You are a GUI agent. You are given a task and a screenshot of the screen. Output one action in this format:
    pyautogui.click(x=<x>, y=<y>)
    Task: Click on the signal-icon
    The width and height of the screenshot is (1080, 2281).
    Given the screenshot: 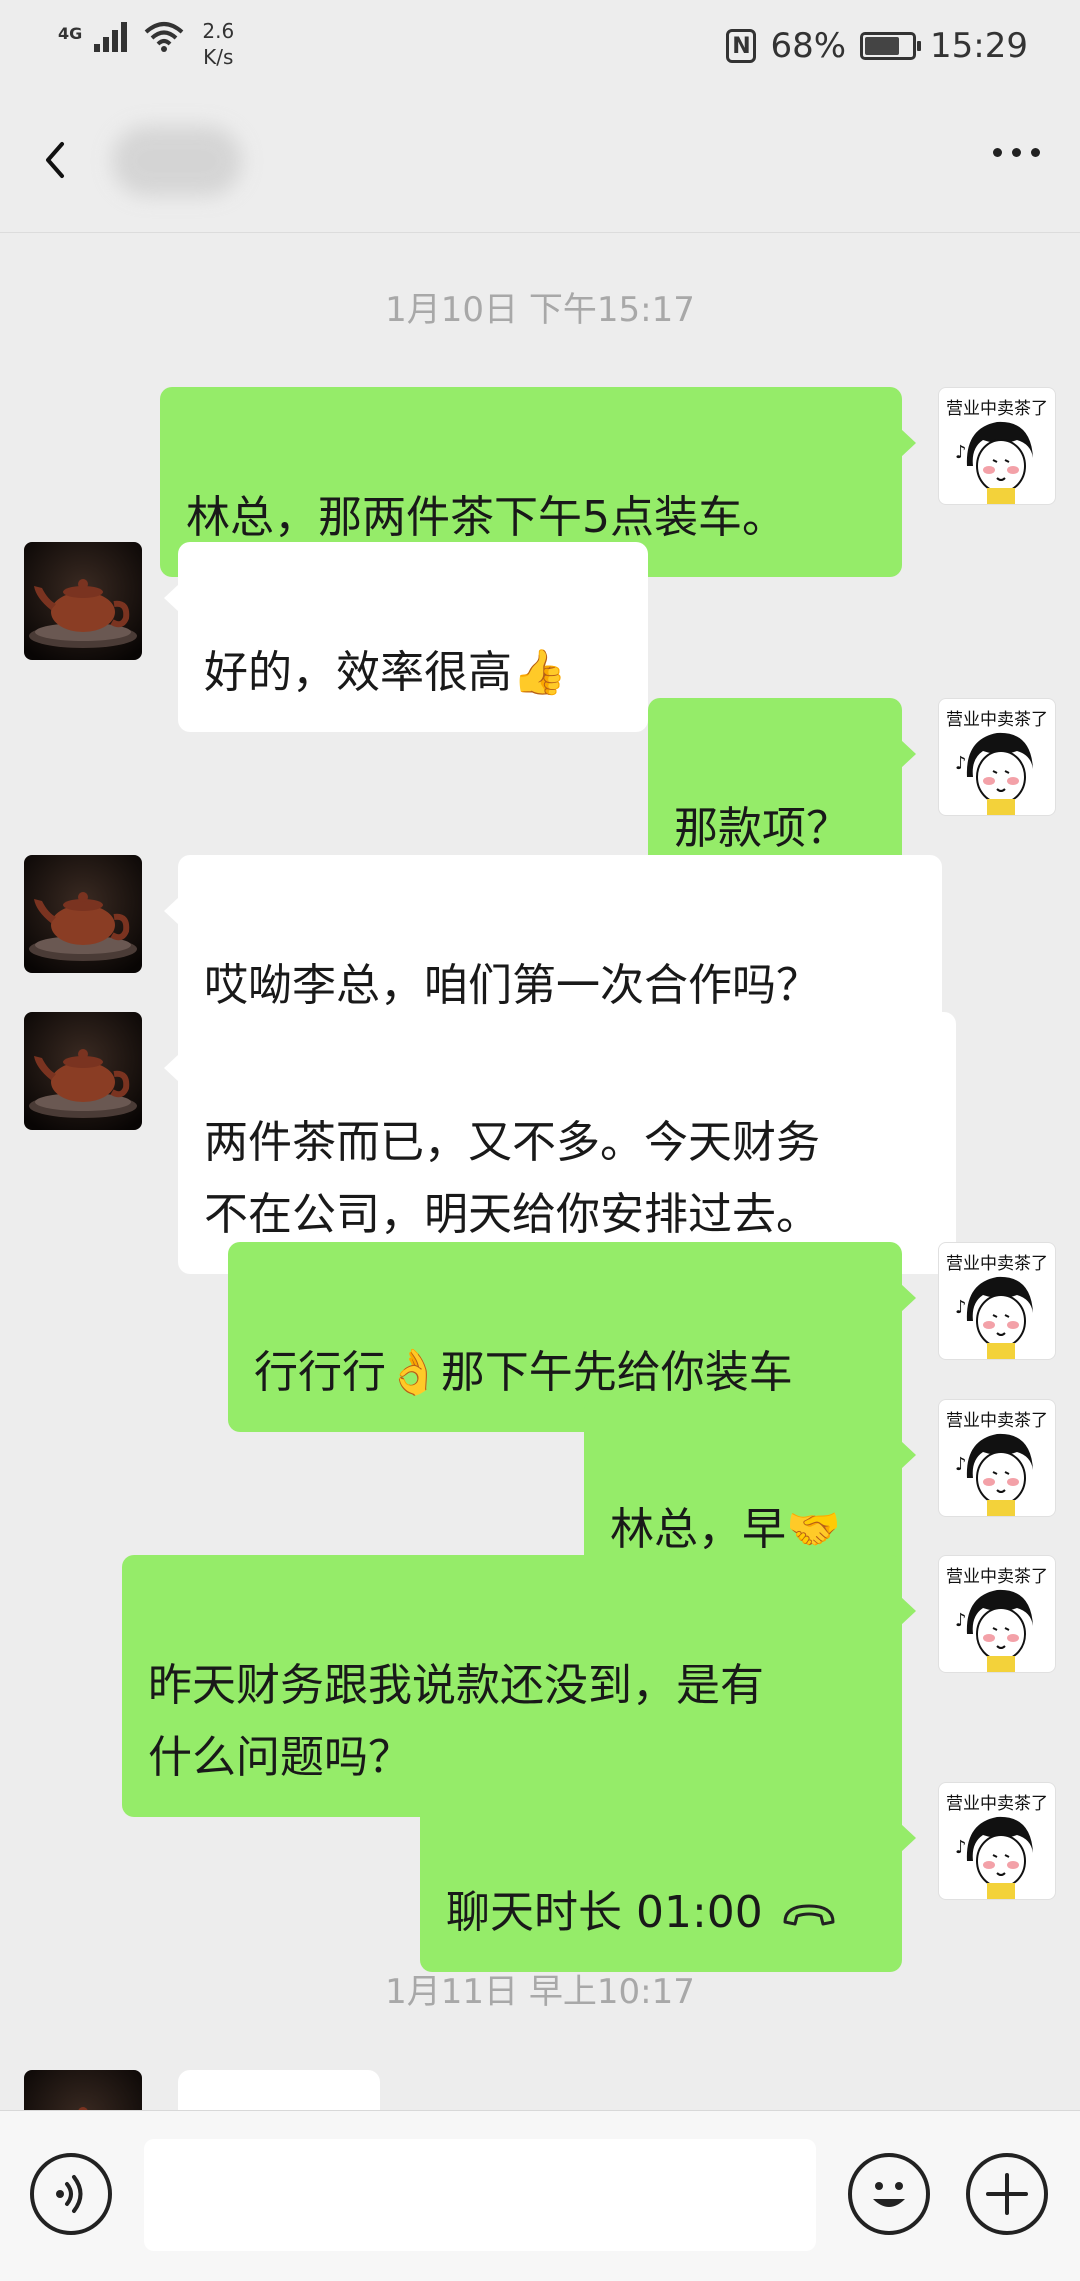 What is the action you would take?
    pyautogui.click(x=111, y=37)
    